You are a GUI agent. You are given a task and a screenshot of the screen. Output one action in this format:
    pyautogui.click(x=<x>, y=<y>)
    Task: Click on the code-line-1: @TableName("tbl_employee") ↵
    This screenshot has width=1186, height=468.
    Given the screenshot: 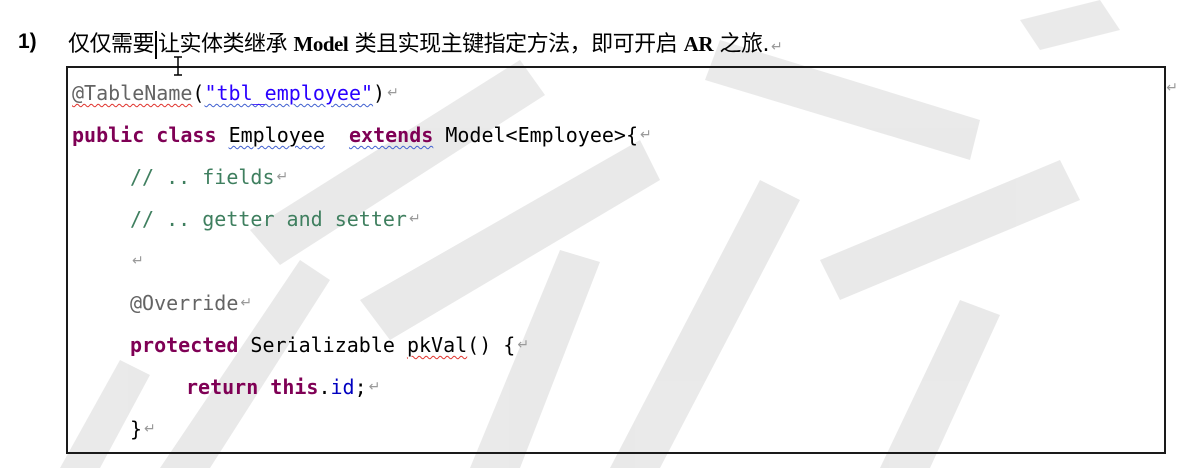 What is the action you would take?
    pyautogui.click(x=235, y=93)
    